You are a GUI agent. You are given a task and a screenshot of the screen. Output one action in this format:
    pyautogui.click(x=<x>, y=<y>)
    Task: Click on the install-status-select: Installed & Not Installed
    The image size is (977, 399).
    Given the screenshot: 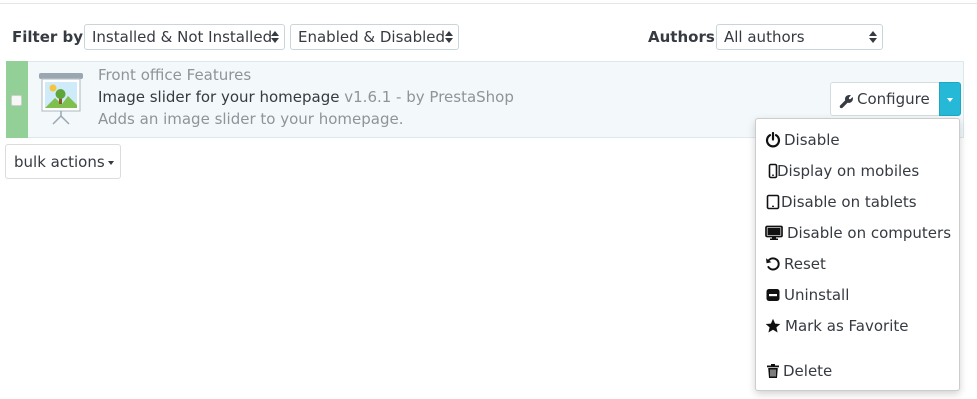 What is the action you would take?
    pyautogui.click(x=184, y=37)
    